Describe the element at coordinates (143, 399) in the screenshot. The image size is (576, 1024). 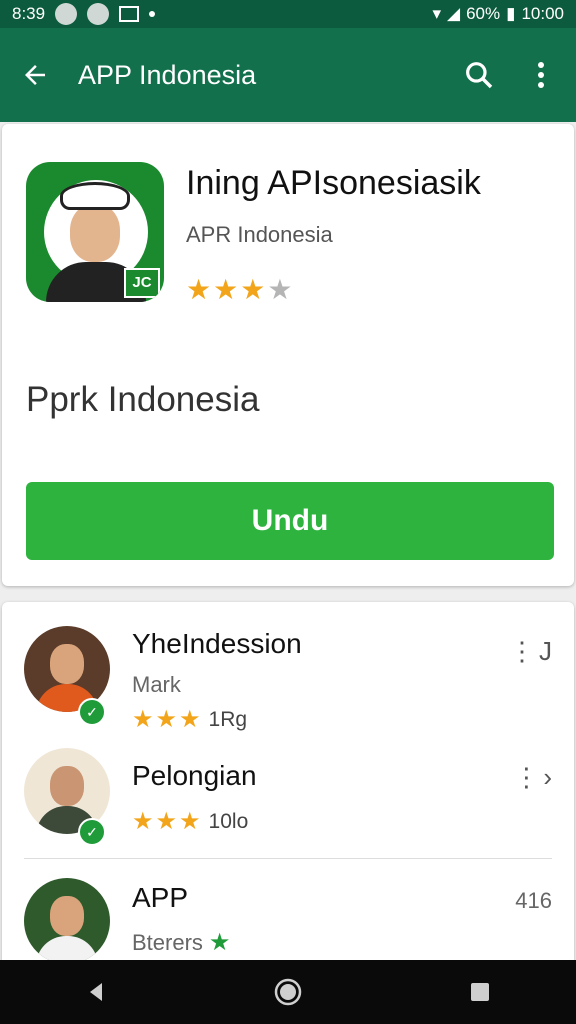
I see `app-subtitle: Pprk Indonesia` at that location.